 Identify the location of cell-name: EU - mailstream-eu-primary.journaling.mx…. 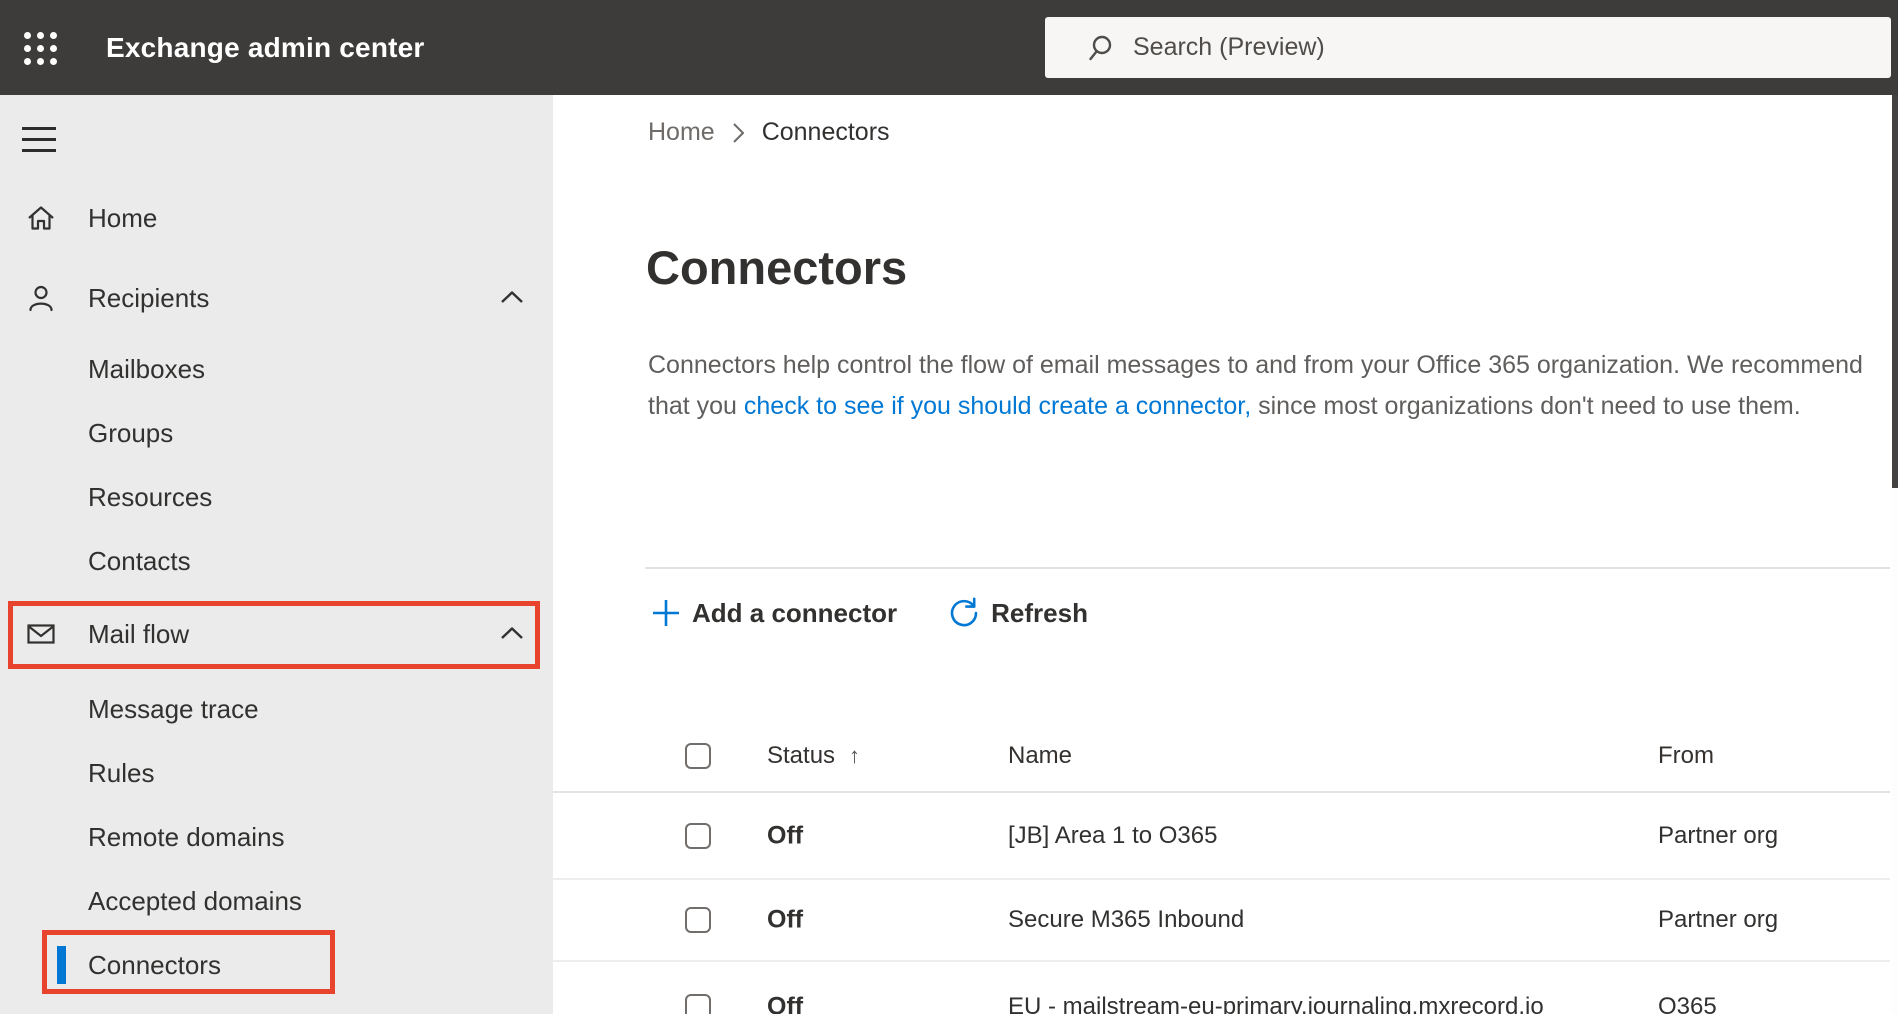
(1276, 1003).